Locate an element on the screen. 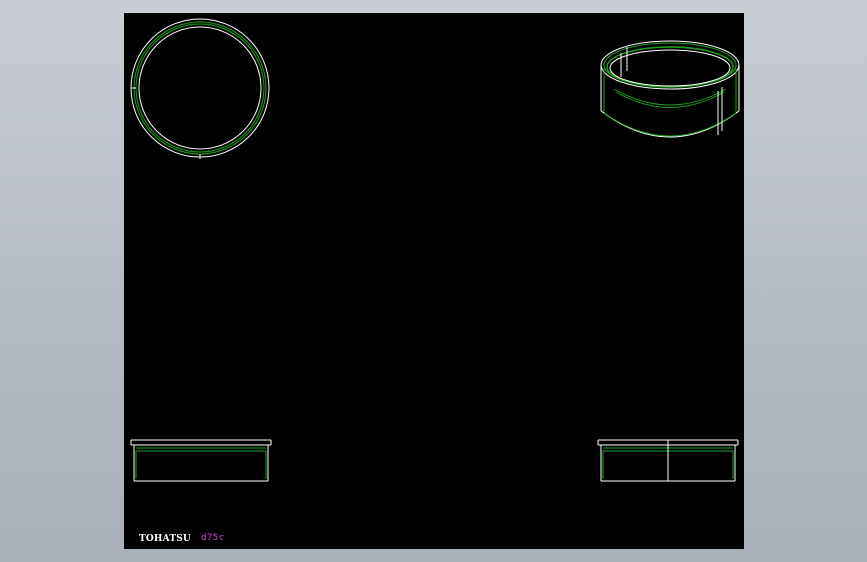 The image size is (867, 562). side-view is located at coordinates (668, 460).